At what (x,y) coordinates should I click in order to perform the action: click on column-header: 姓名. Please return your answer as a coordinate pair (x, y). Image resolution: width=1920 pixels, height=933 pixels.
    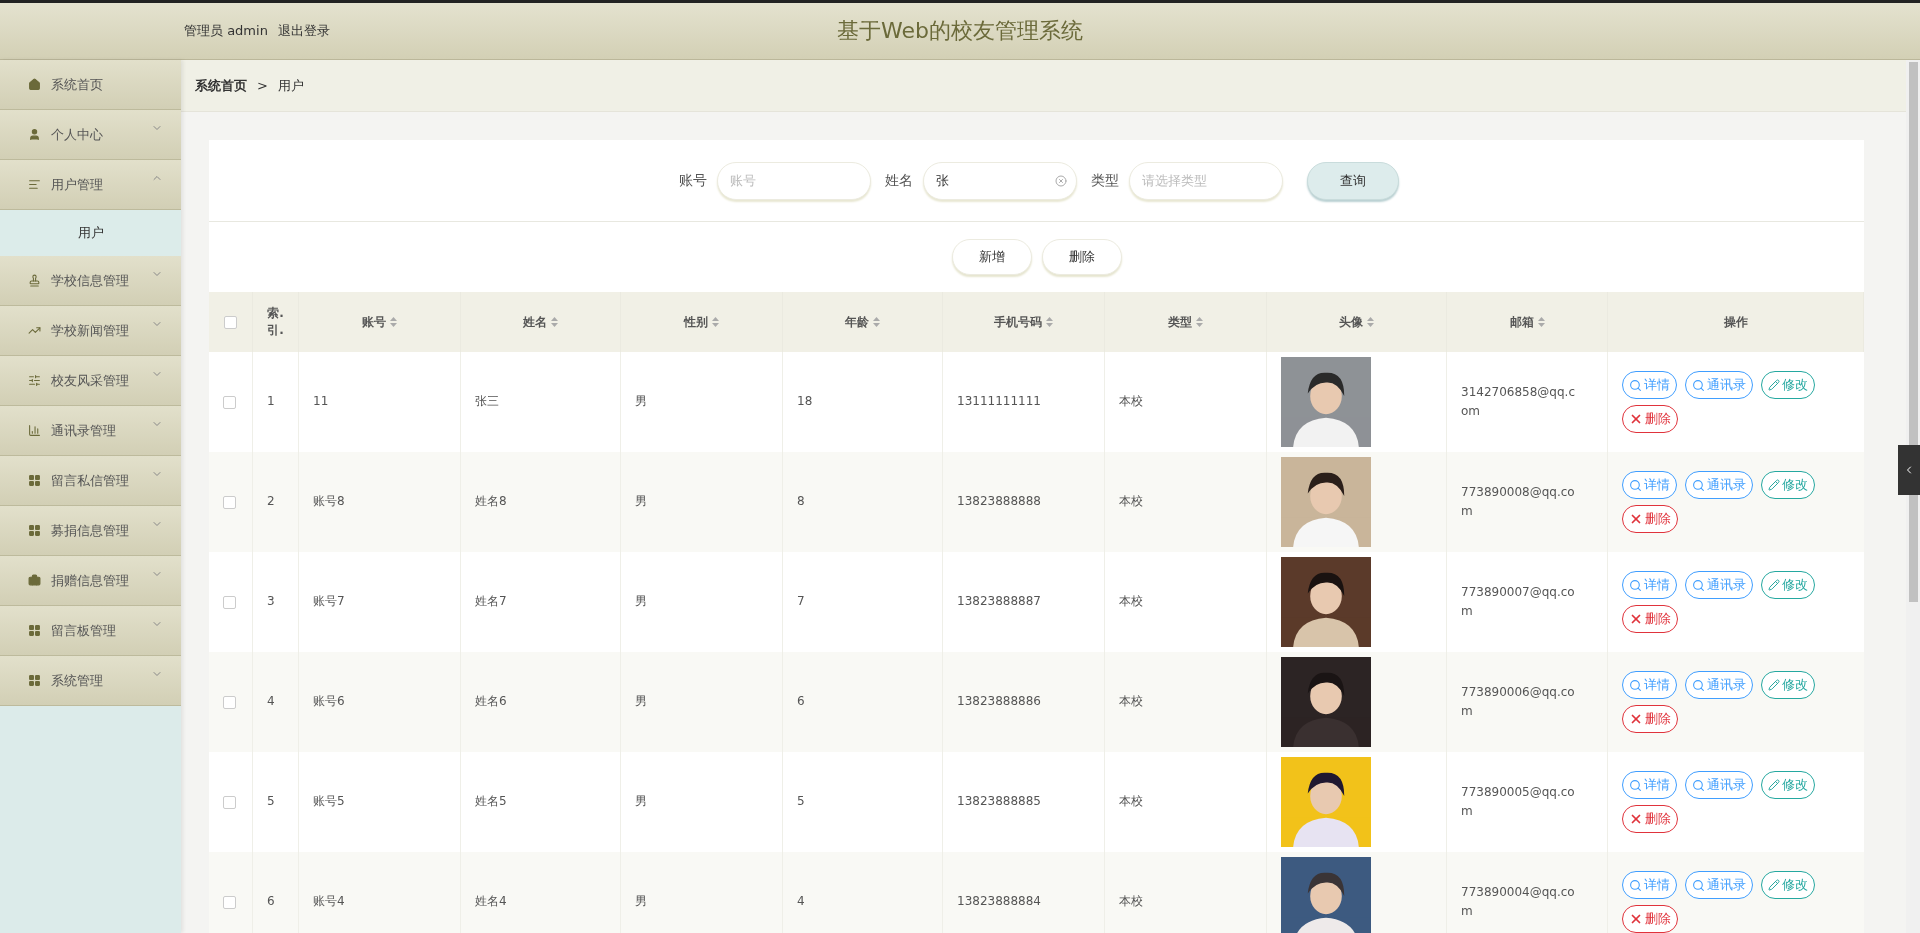
    Looking at the image, I should click on (535, 322).